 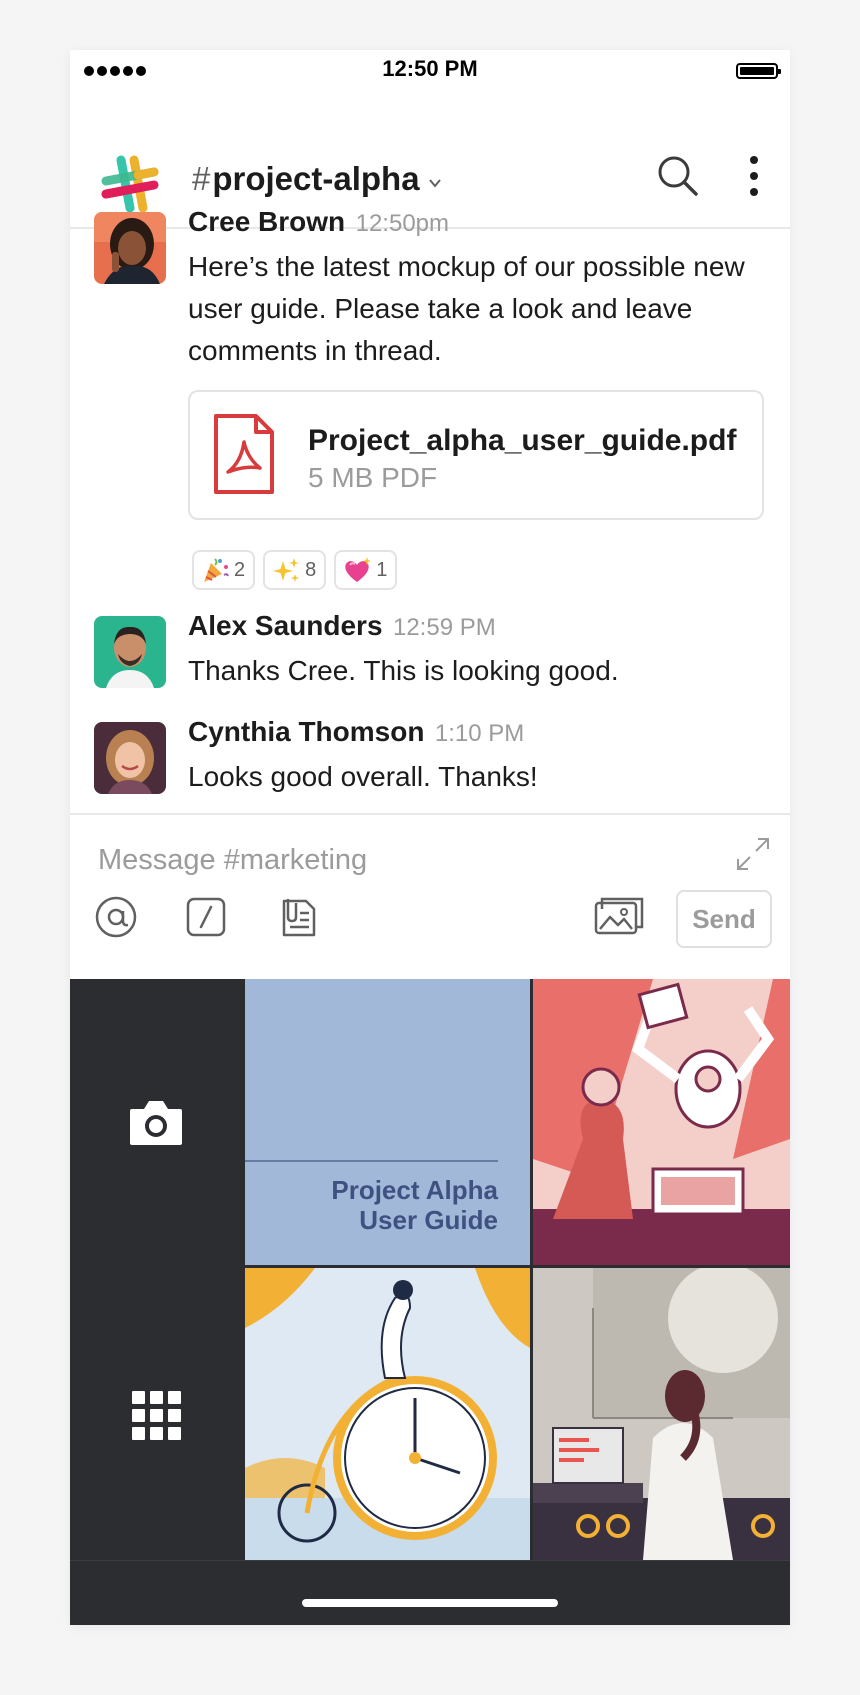 What do you see at coordinates (116, 917) in the screenshot?
I see `mention-icon` at bounding box center [116, 917].